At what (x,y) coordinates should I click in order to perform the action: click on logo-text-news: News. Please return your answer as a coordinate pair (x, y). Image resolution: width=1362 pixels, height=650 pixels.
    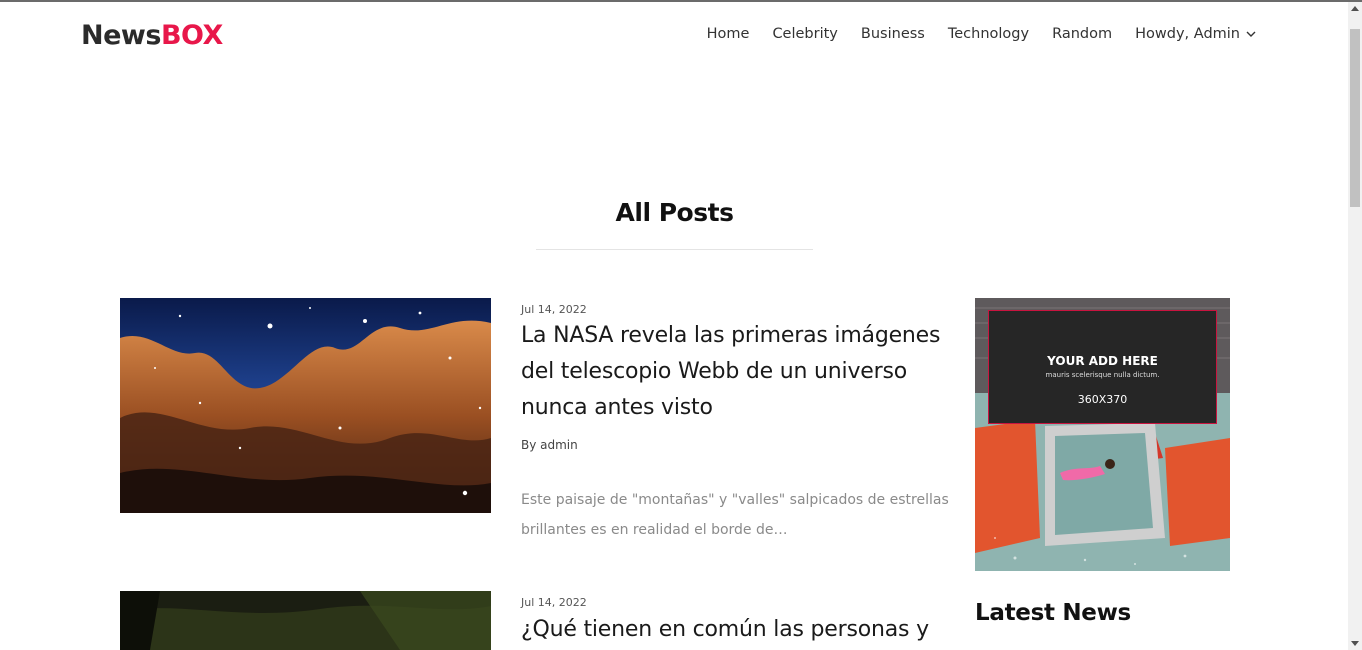
    Looking at the image, I should click on (121, 35).